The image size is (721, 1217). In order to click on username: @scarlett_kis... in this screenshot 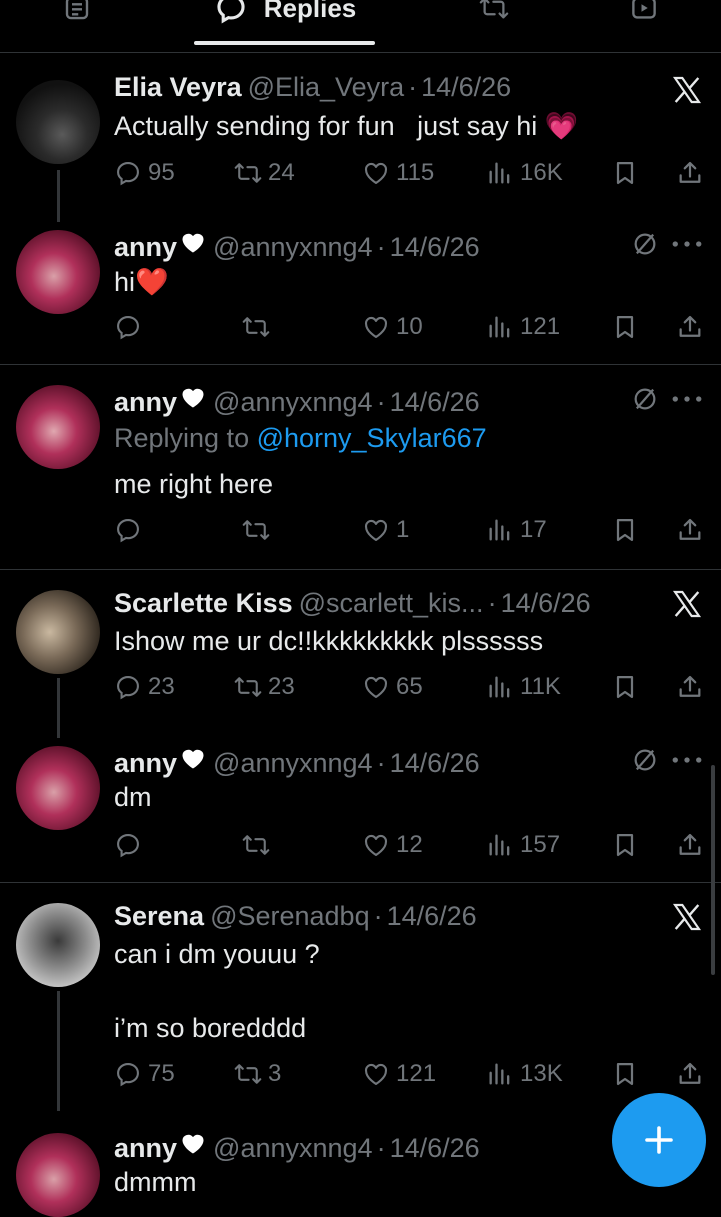, I will do `click(391, 603)`.